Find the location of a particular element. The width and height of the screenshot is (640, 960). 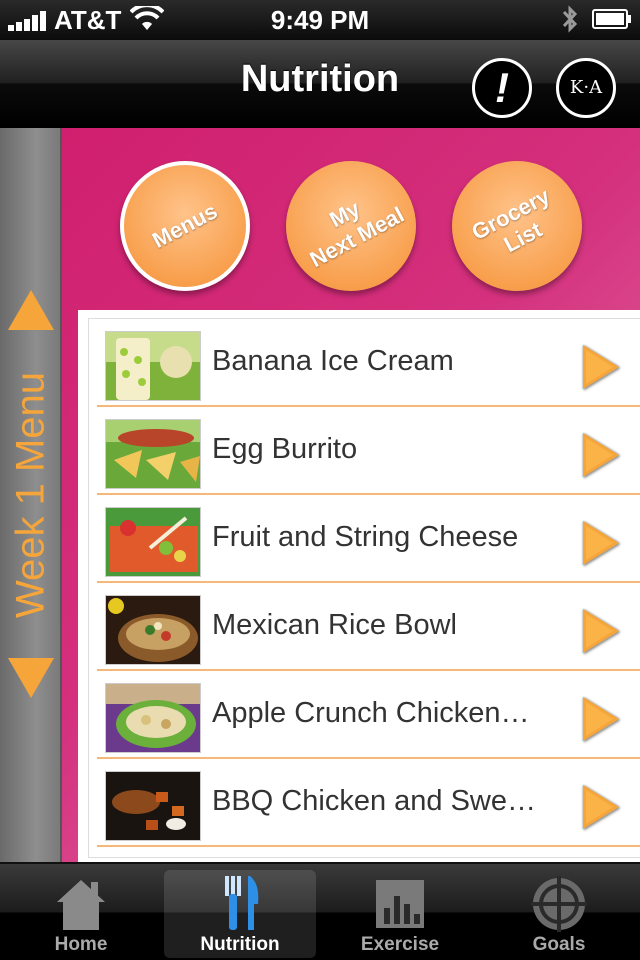

tab-goals-label: Goals is located at coordinates (559, 944).